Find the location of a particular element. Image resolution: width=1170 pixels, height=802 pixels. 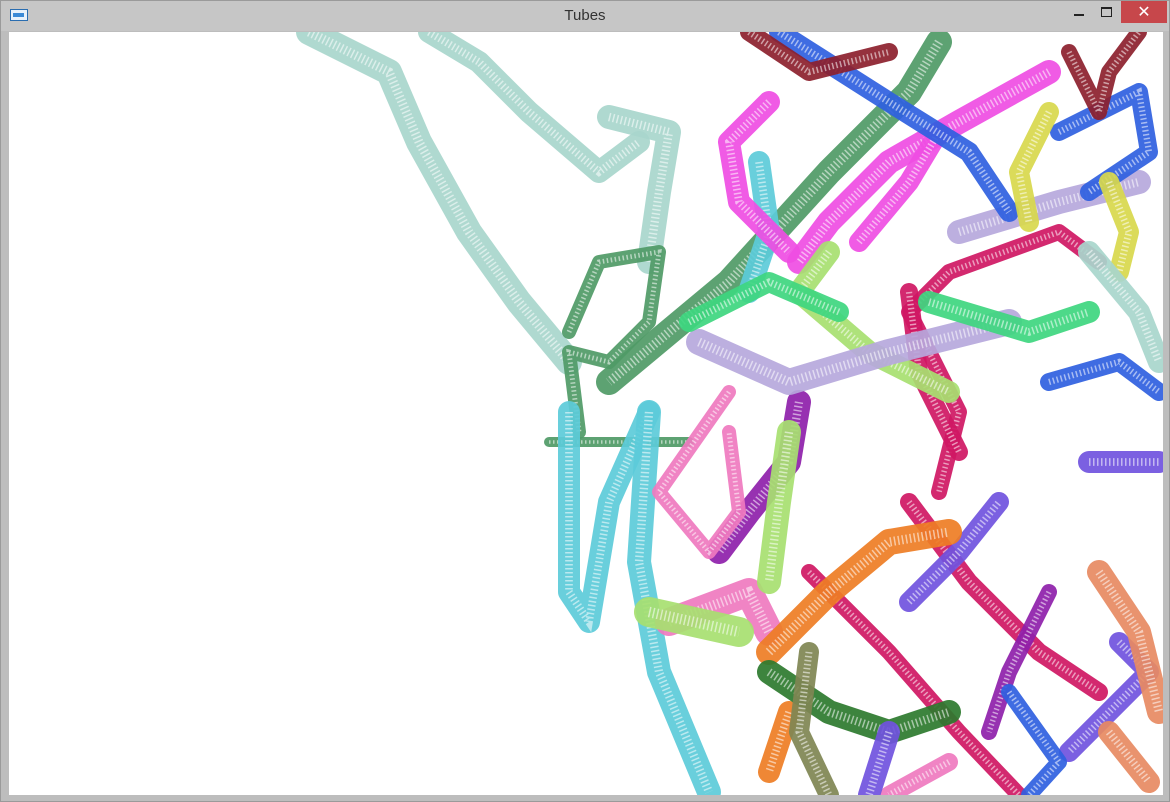

maximize-button is located at coordinates (1106, 12).